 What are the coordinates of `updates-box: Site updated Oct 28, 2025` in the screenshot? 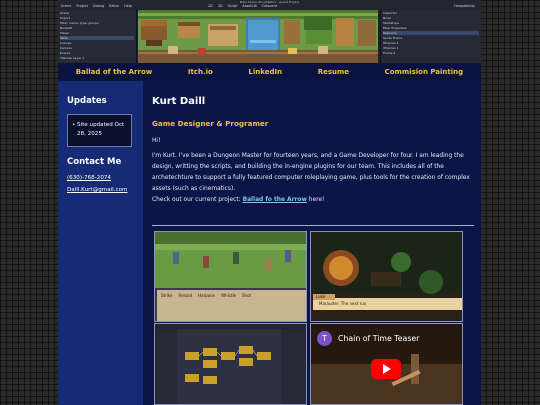 It's located at (99, 130).